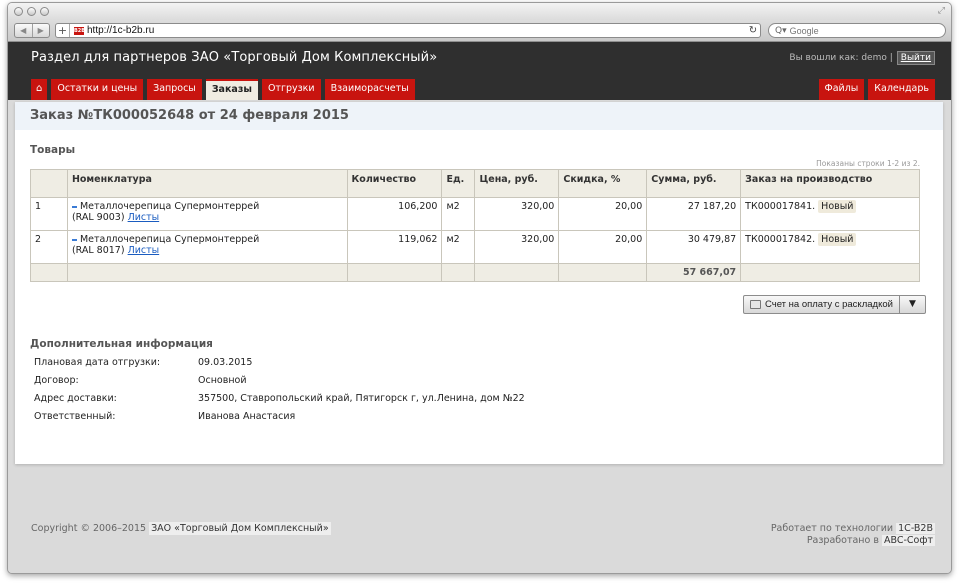 This screenshot has width=960, height=584. Describe the element at coordinates (915, 58) in the screenshot. I see `logout-button: Выйти` at that location.